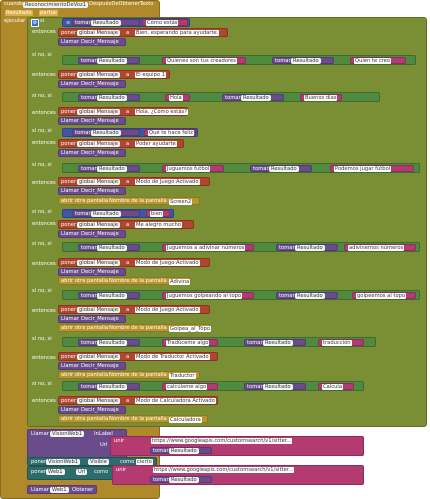 This screenshot has height=499, width=430. Describe the element at coordinates (42, 291) in the screenshot. I see `else-if-label-8: si no, si` at that location.